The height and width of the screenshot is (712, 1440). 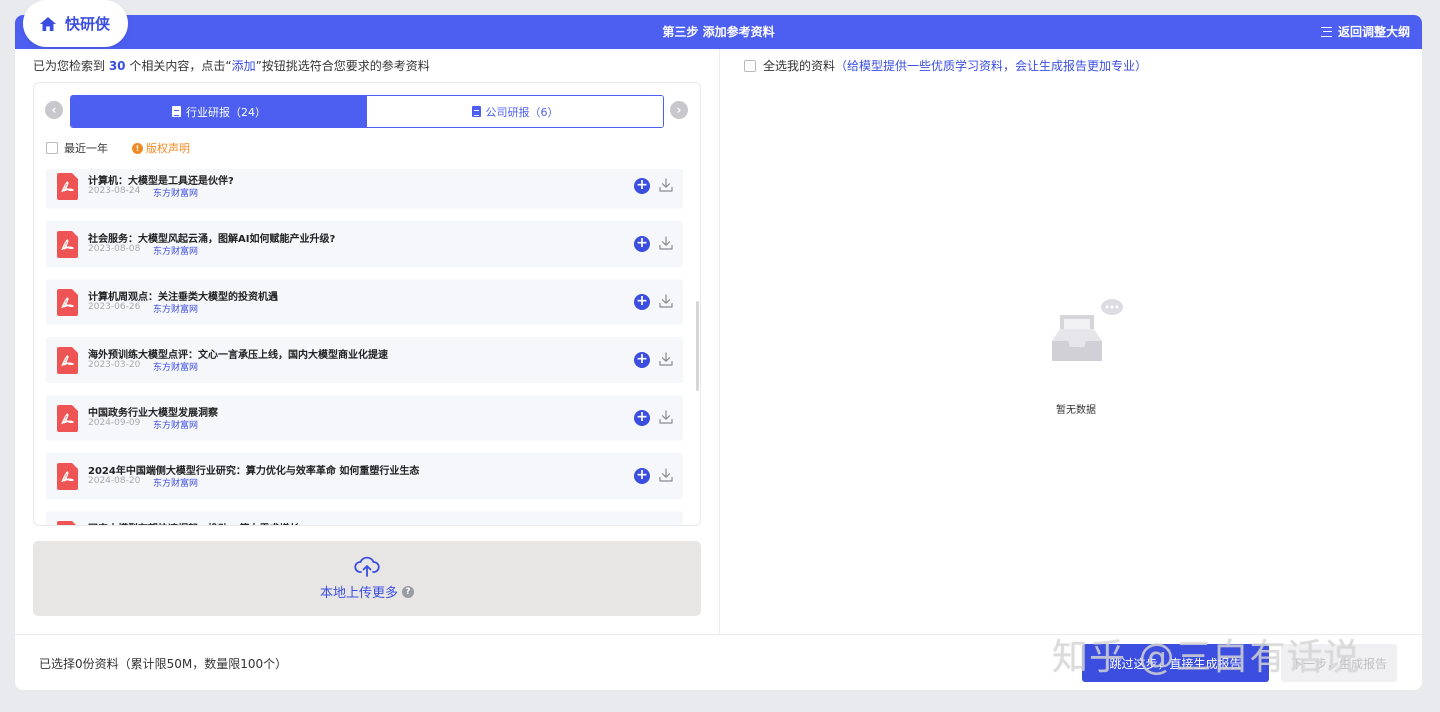 What do you see at coordinates (86, 148) in the screenshot?
I see `recent-year-label: 最近一年` at bounding box center [86, 148].